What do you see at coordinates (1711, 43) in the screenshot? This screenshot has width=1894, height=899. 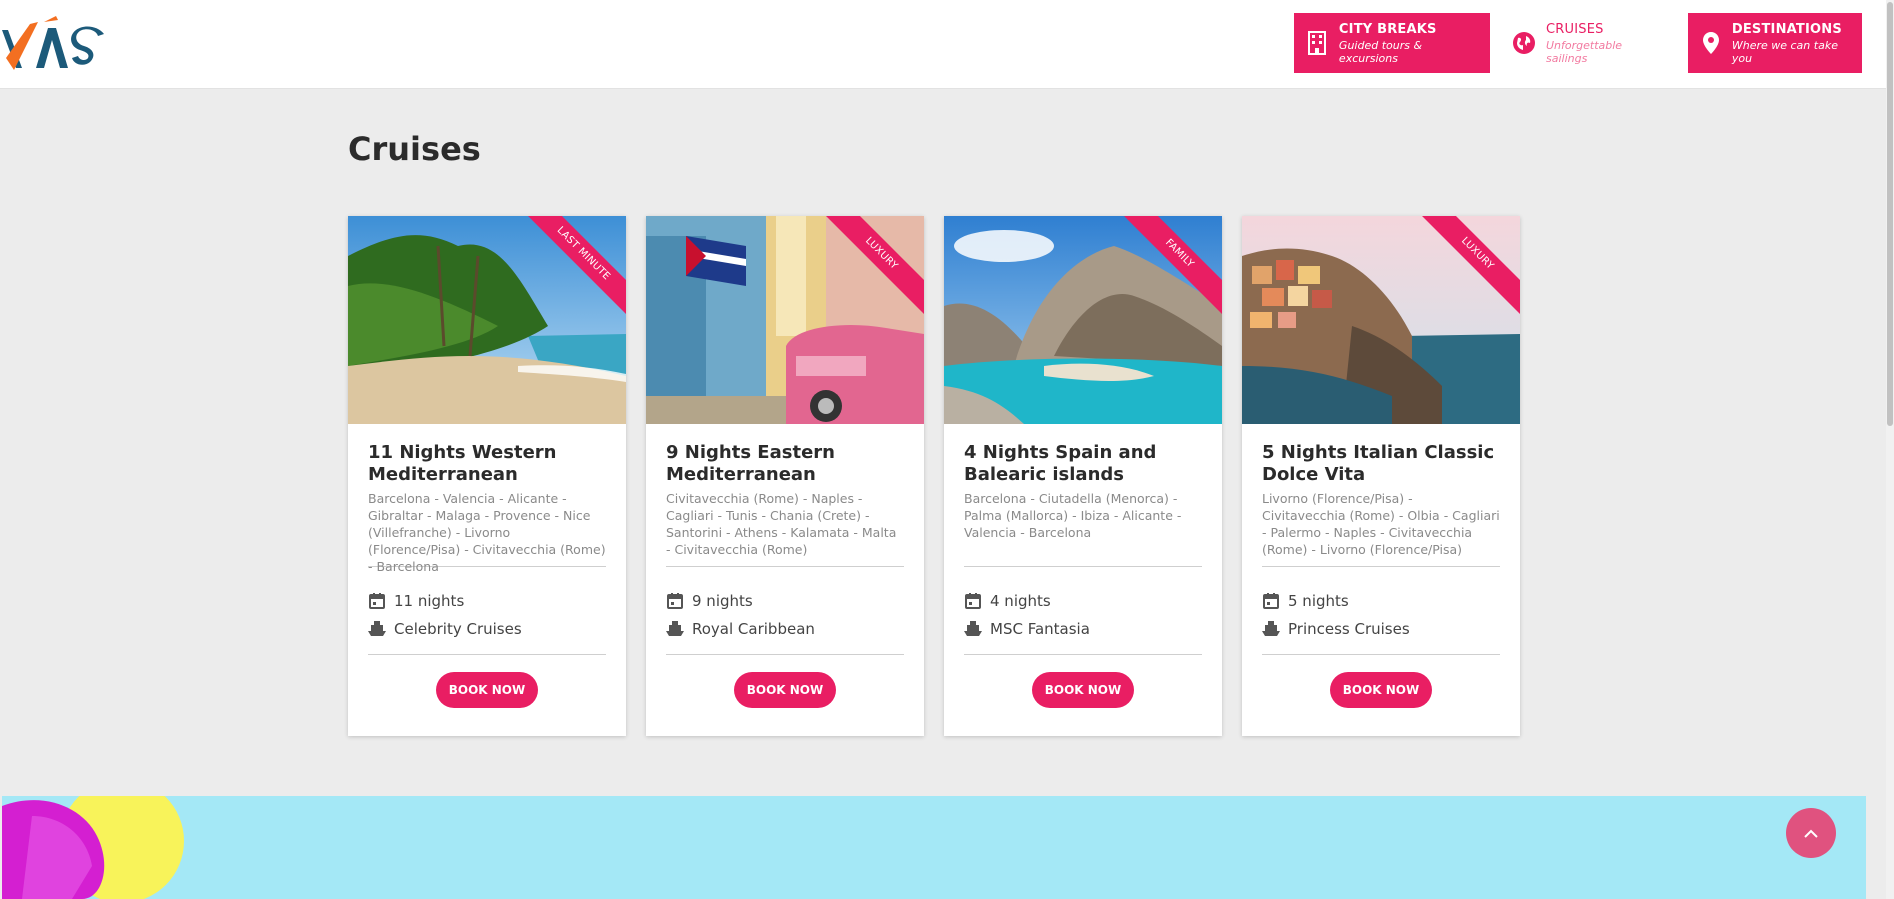 I see `location-pin-icon` at bounding box center [1711, 43].